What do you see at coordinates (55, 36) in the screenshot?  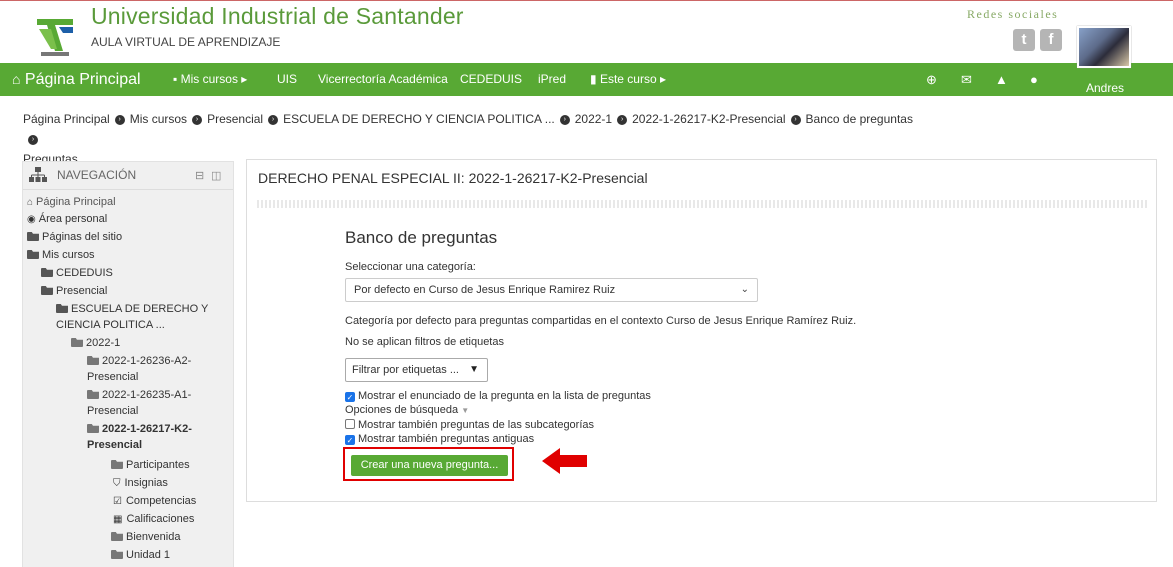 I see `university-logo` at bounding box center [55, 36].